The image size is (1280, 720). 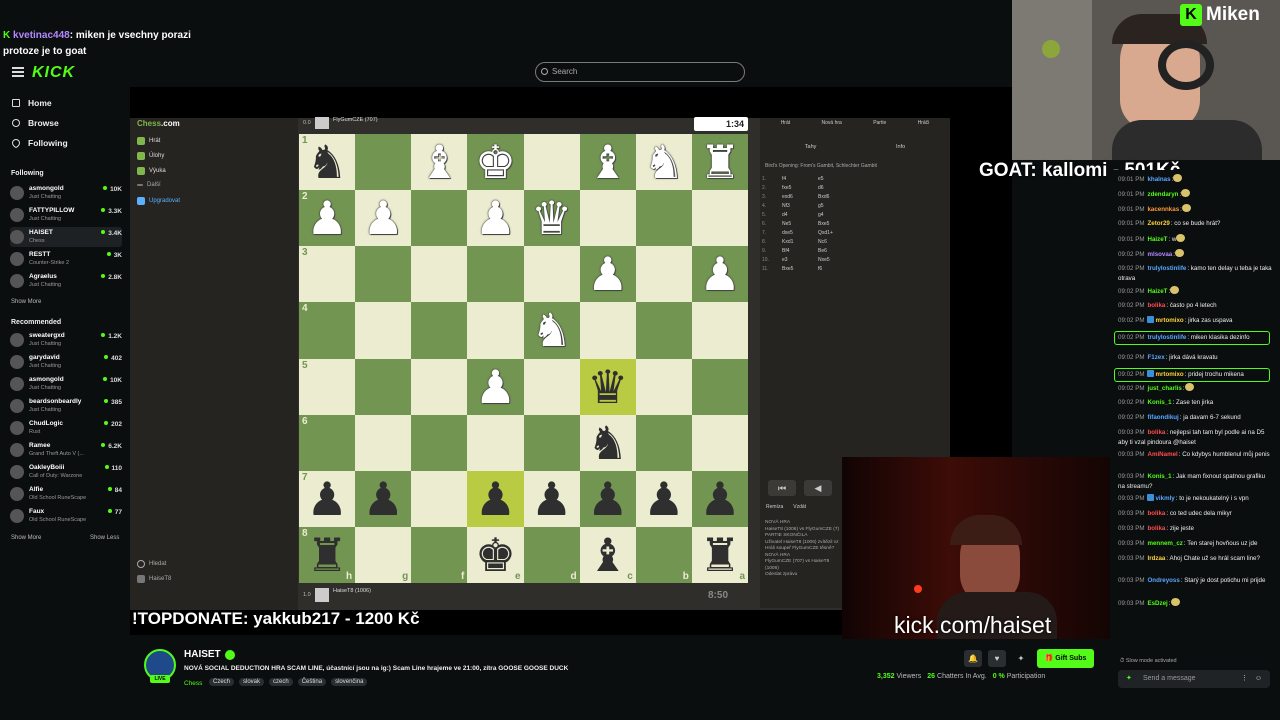 What do you see at coordinates (66, 193) in the screenshot?
I see `sidebar-channel: asmongold Just Chatting 10K` at bounding box center [66, 193].